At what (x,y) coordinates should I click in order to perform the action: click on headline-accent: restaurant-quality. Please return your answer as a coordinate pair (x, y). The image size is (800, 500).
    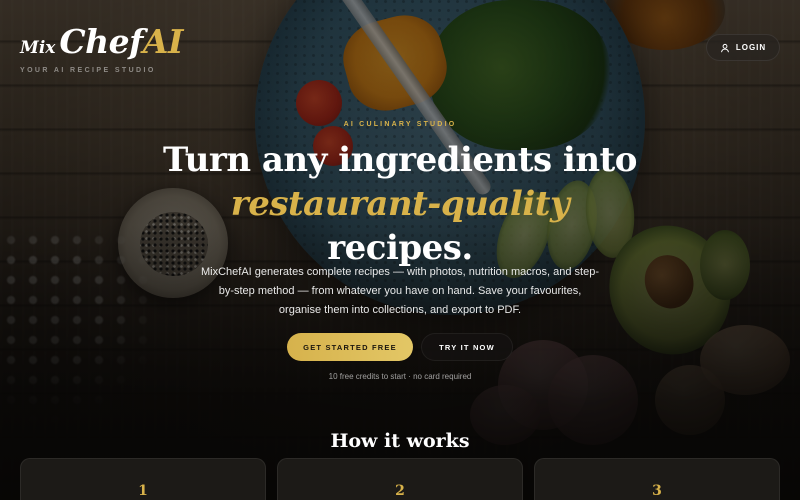
    Looking at the image, I should click on (400, 204).